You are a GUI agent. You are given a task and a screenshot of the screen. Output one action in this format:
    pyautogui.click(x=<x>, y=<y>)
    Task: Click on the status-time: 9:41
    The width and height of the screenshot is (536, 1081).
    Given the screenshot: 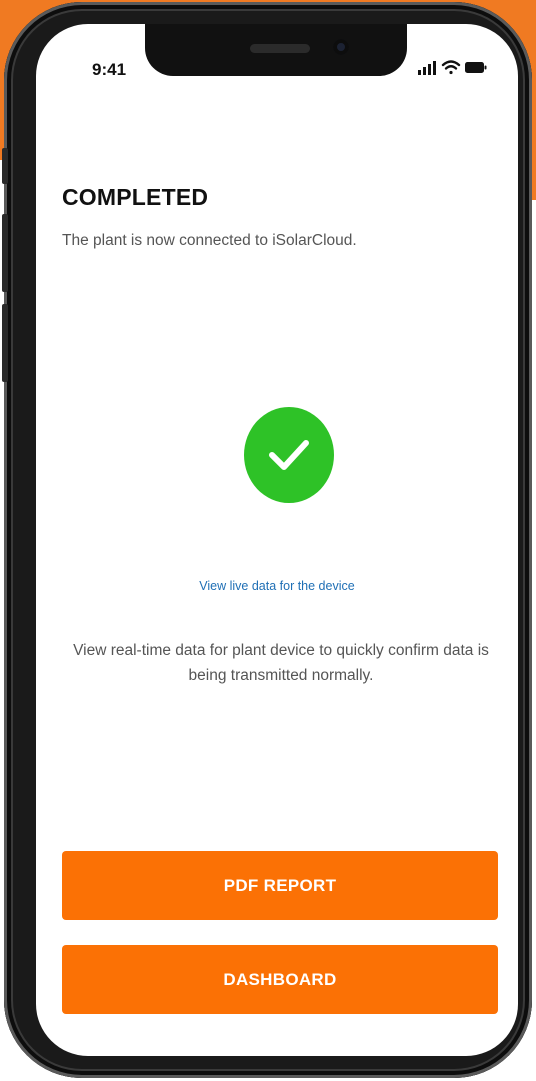 What is the action you would take?
    pyautogui.click(x=109, y=69)
    